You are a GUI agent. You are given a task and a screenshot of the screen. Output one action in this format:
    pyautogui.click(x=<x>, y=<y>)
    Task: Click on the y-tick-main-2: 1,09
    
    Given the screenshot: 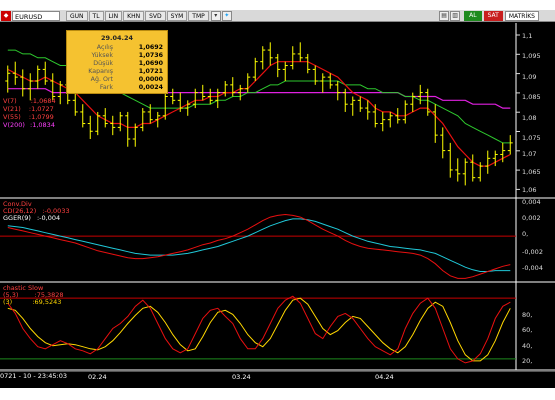 What is the action you would take?
    pyautogui.click(x=529, y=77)
    